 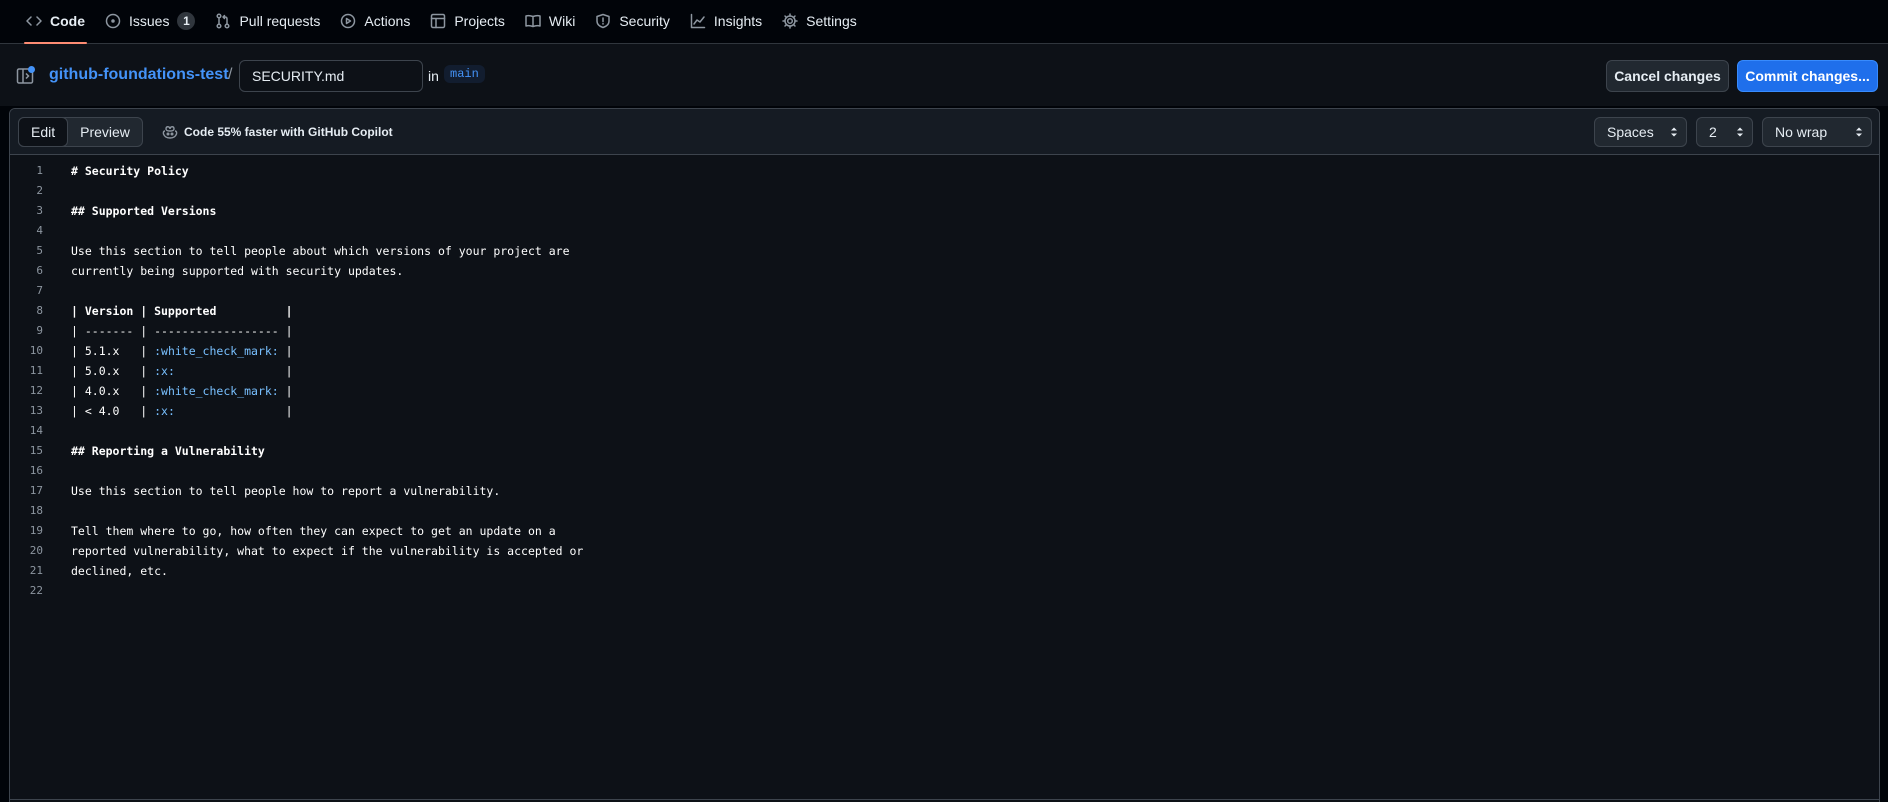 I want to click on line-text: | ------- | ------------------ |, so click(x=182, y=331).